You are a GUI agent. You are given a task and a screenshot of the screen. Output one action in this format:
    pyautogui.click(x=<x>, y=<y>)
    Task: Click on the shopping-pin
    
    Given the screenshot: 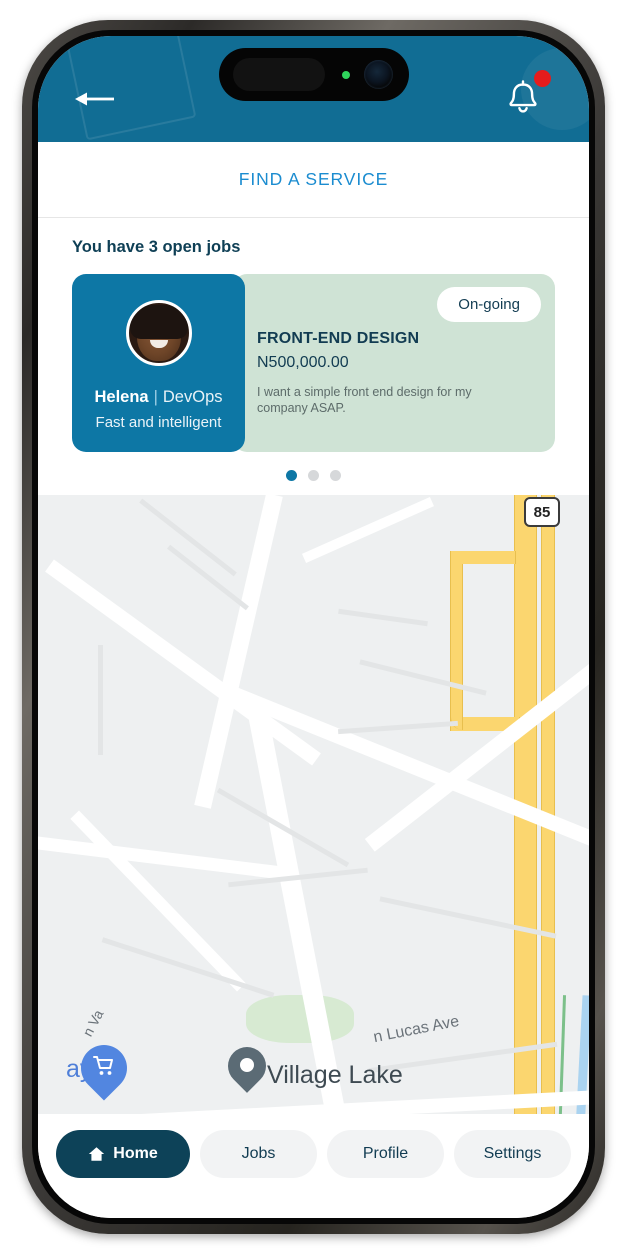 What is the action you would take?
    pyautogui.click(x=104, y=1069)
    